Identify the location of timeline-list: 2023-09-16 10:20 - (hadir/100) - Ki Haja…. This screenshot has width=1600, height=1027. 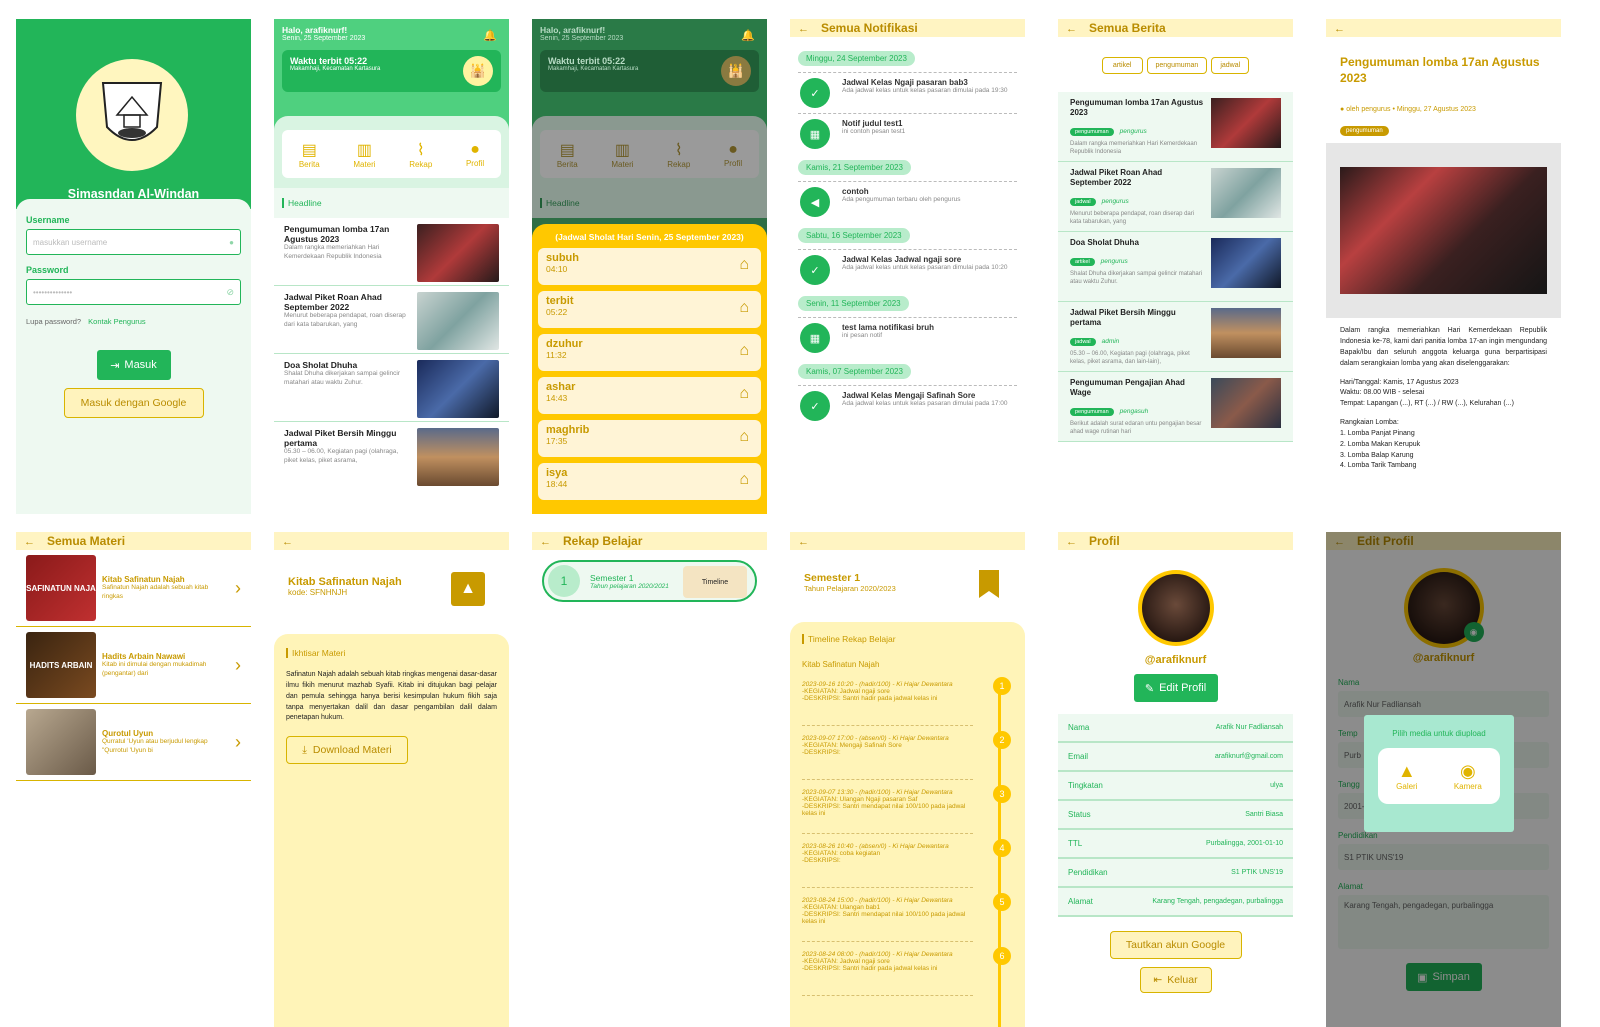
(907, 835).